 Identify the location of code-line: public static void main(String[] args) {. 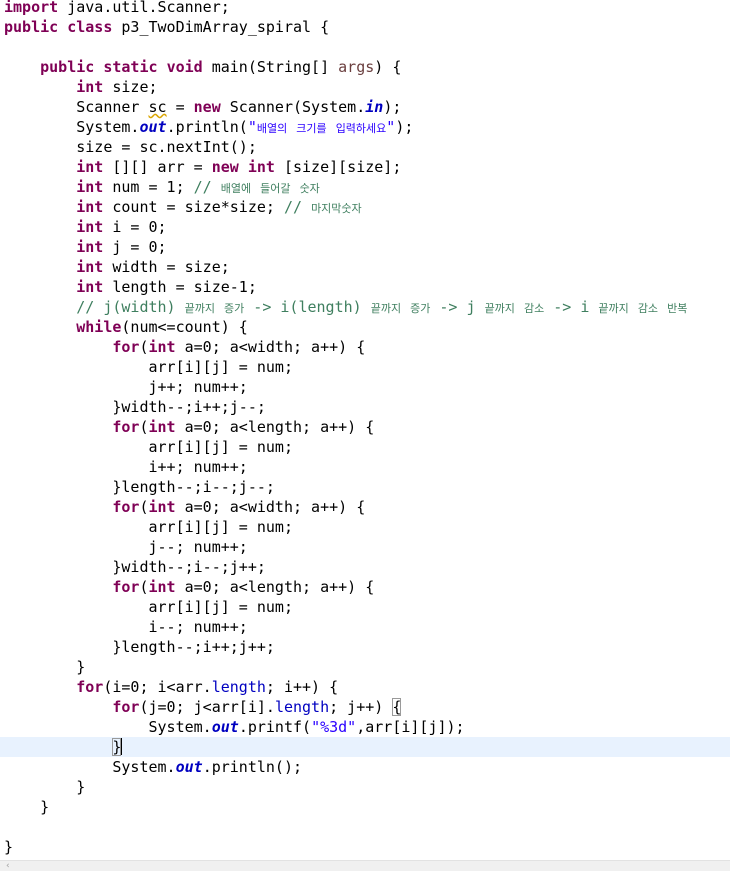
(367, 67).